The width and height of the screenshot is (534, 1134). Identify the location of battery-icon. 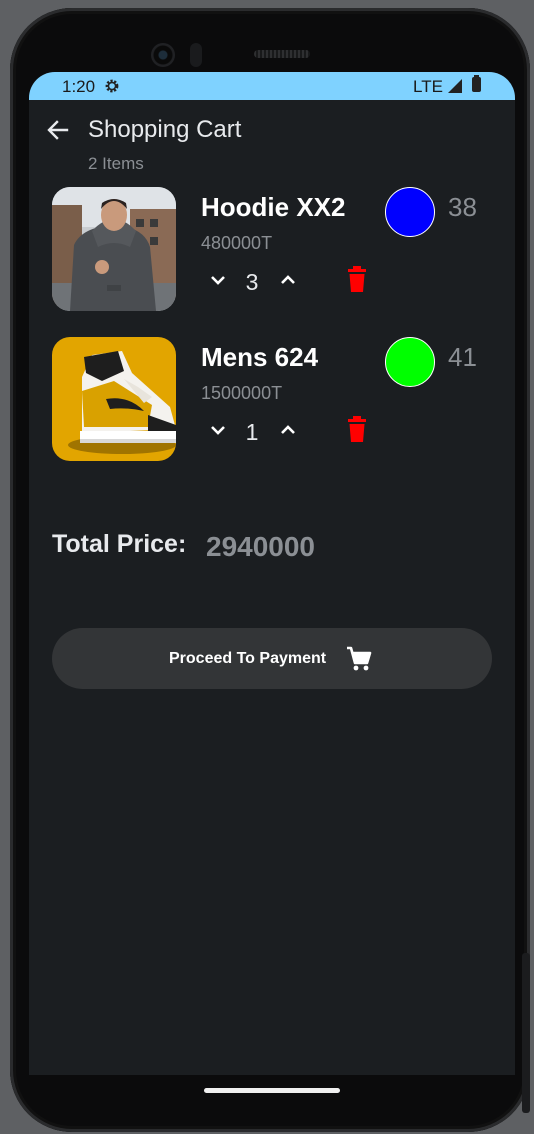
(476, 83).